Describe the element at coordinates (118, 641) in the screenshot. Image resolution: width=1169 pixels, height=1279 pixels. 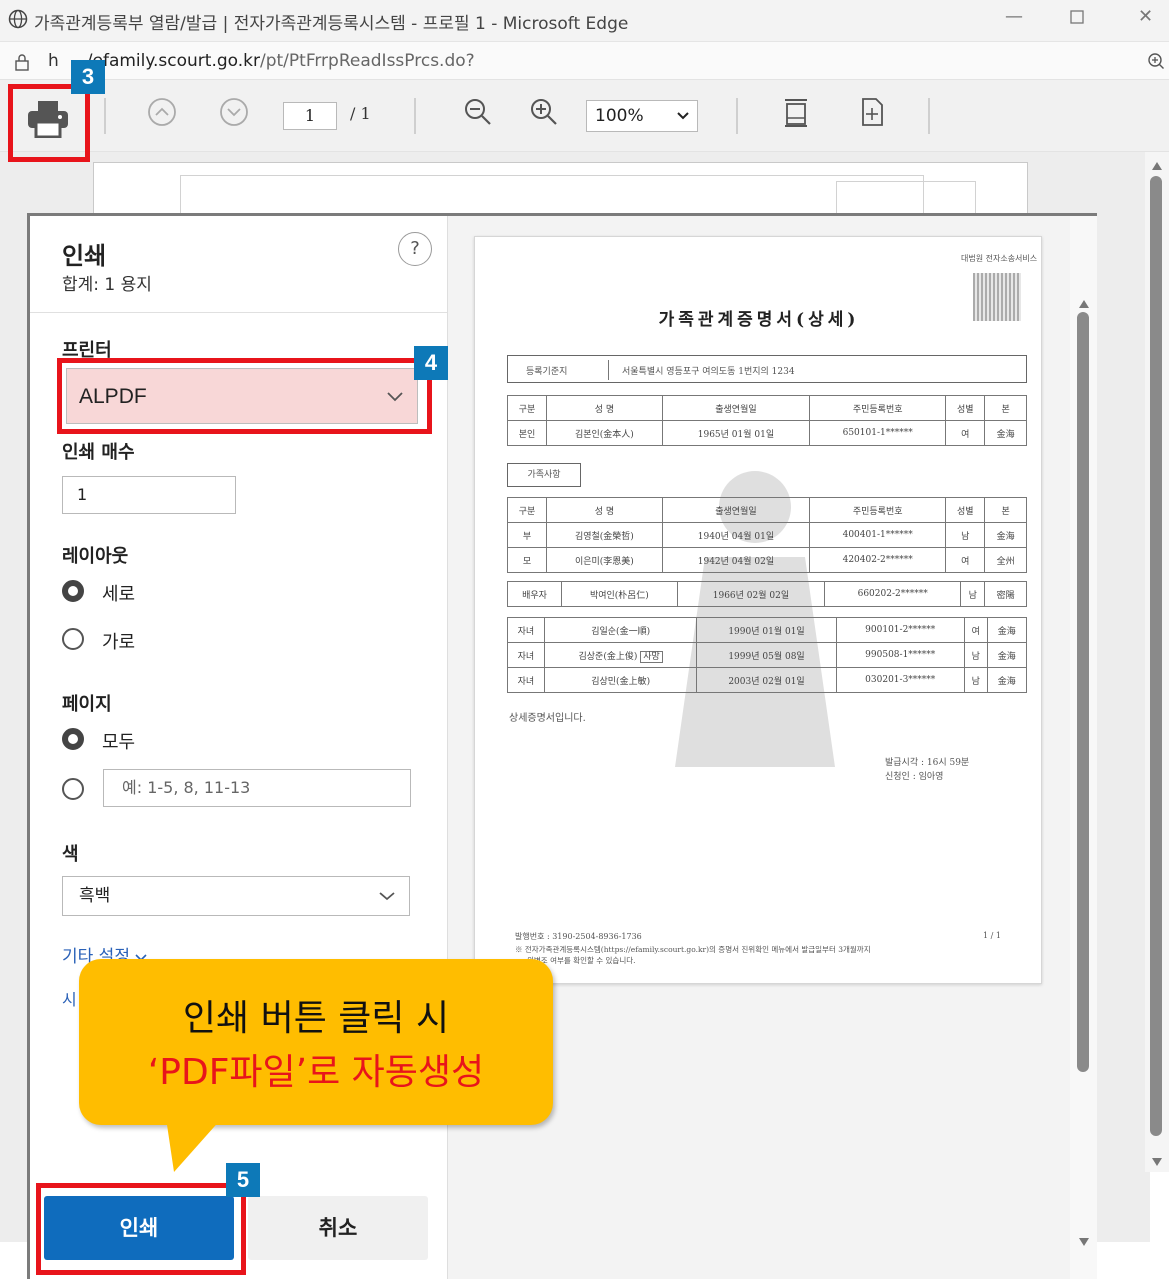
I see `layout-landscape-label: 가로` at that location.